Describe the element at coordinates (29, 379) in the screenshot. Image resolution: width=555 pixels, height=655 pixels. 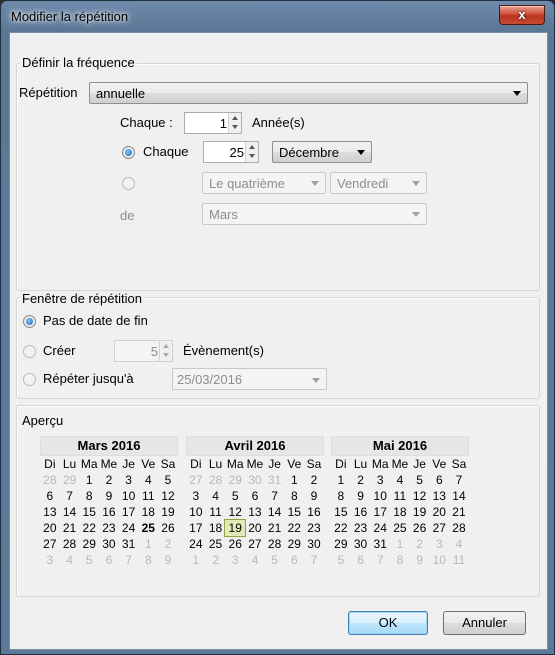
I see `radio-repeat-until` at that location.